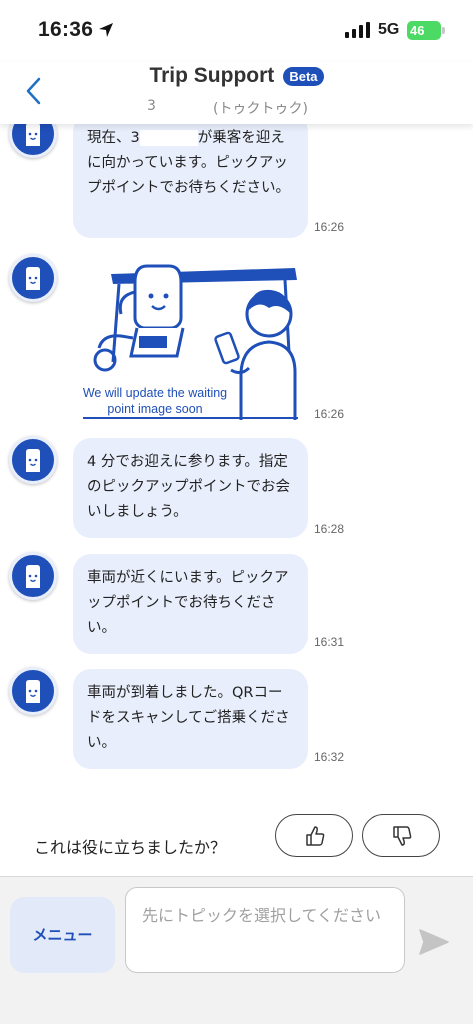 This screenshot has width=473, height=1024. What do you see at coordinates (357, 30) in the screenshot?
I see `signal-icon` at bounding box center [357, 30].